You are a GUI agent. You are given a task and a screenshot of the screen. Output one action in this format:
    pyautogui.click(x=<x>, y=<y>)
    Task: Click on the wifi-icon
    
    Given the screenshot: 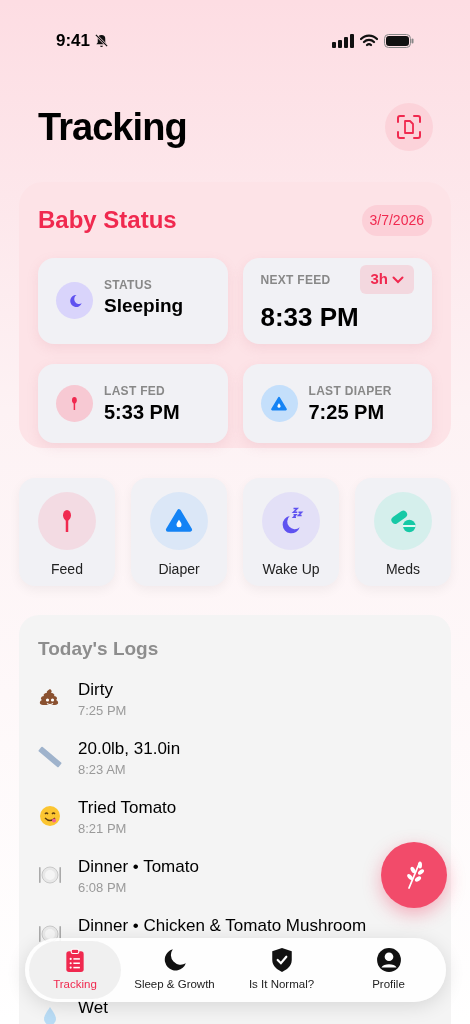 What is the action you would take?
    pyautogui.click(x=369, y=40)
    